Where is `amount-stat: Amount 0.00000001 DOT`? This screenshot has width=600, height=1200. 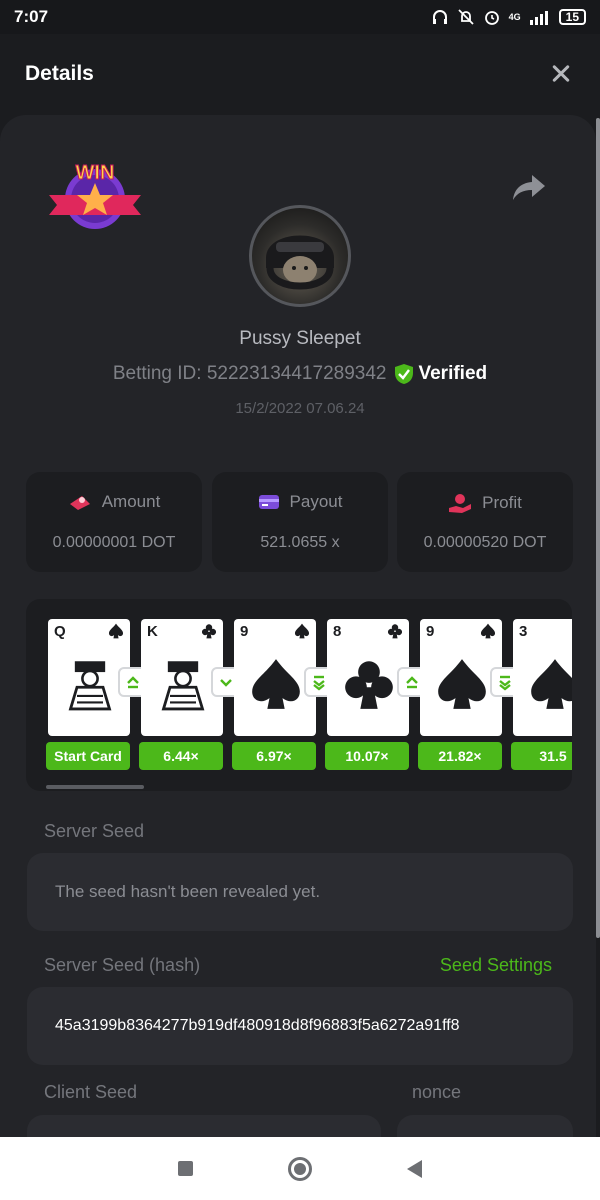 amount-stat: Amount 0.00000001 DOT is located at coordinates (114, 522).